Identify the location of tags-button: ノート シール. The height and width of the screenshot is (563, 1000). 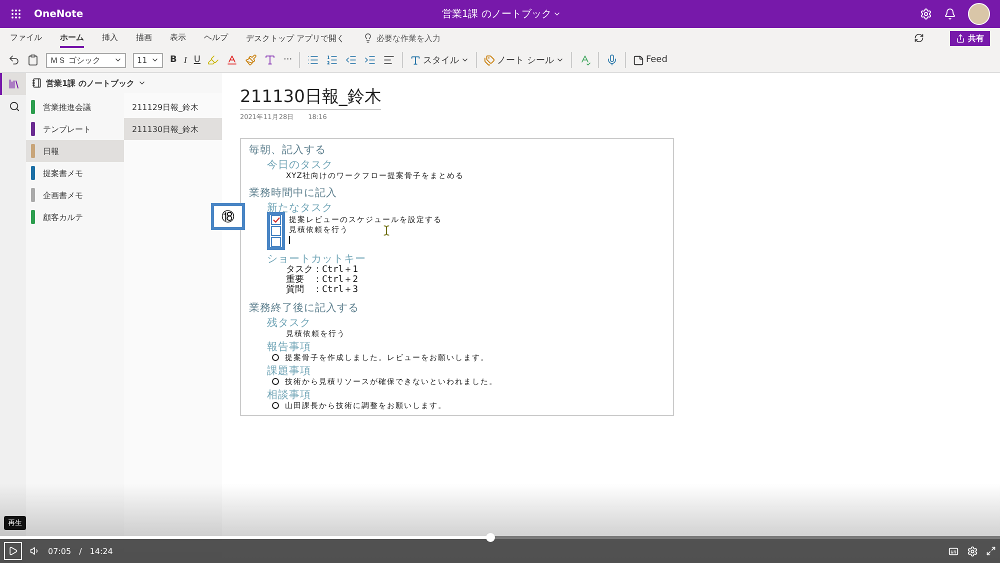
(524, 60).